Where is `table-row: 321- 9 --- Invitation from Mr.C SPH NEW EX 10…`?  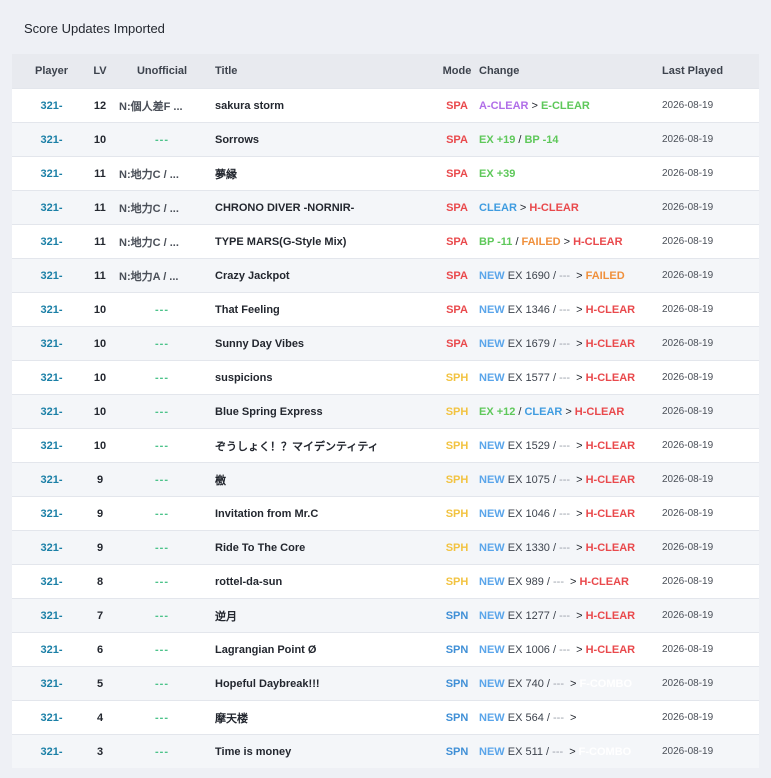
table-row: 321- 9 --- Invitation from Mr.C SPH NEW EX 10… is located at coordinates (385, 513).